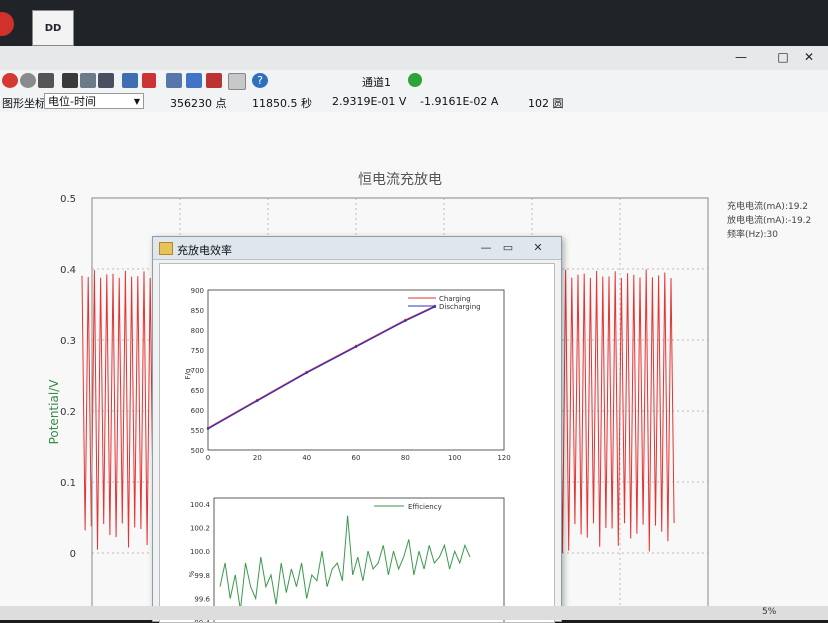 The height and width of the screenshot is (623, 828). What do you see at coordinates (414, 613) in the screenshot?
I see `bottom-strip: 5%` at bounding box center [414, 613].